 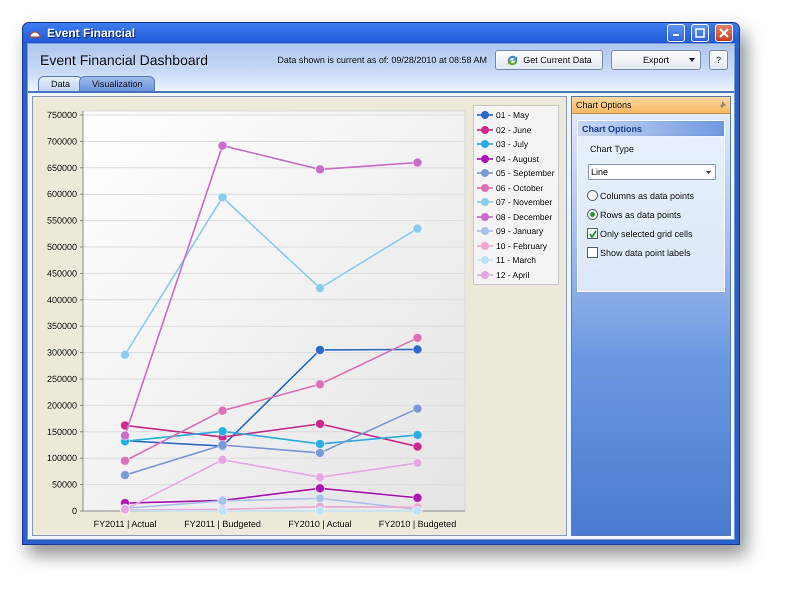 I want to click on axis-label: 150000, so click(x=61, y=431).